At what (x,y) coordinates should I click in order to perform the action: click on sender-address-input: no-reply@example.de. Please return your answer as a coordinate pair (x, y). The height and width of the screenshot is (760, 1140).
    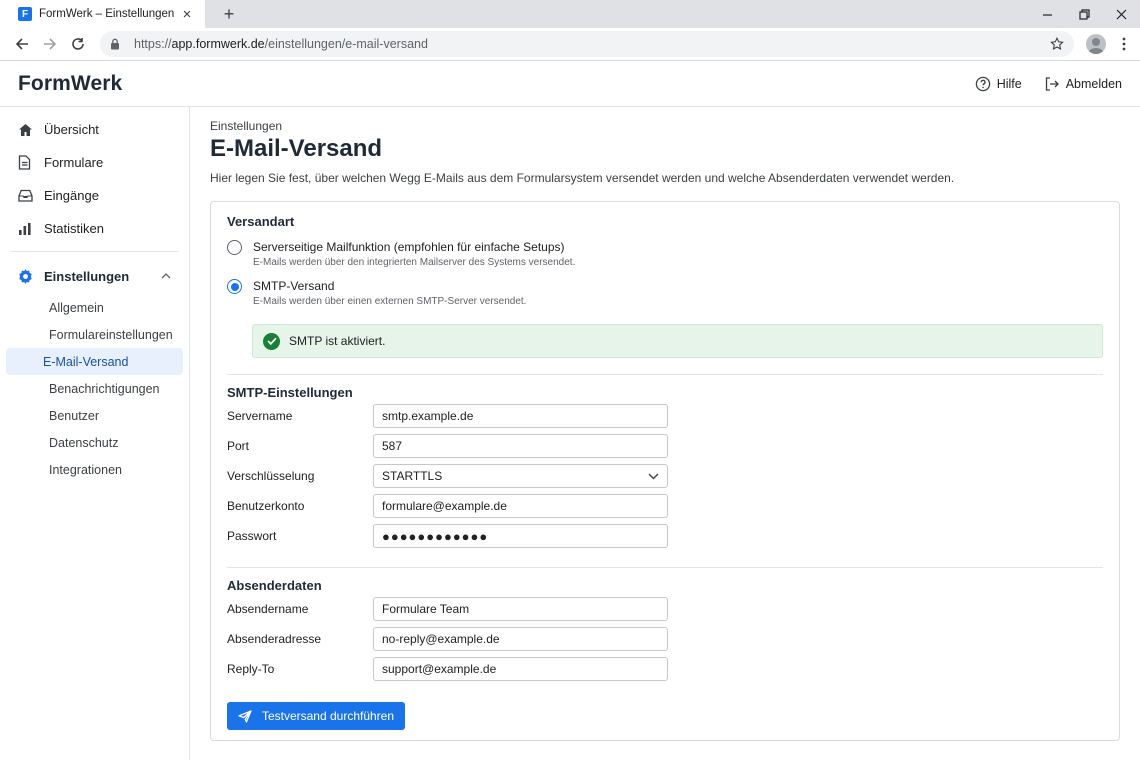
    Looking at the image, I should click on (520, 639).